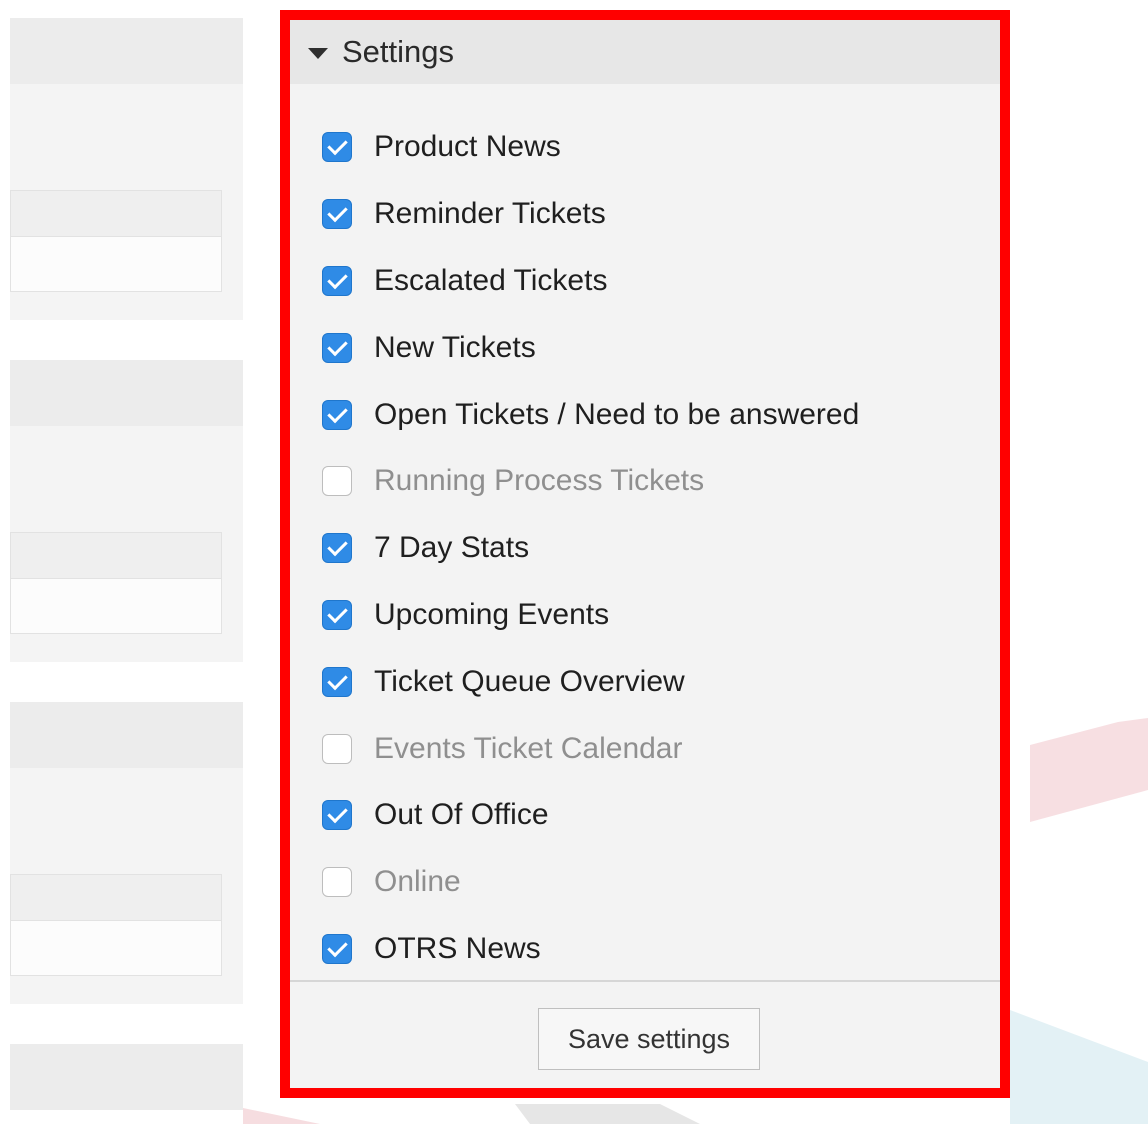 Image resolution: width=1148 pixels, height=1124 pixels. Describe the element at coordinates (539, 481) in the screenshot. I see `option-label: Running Process Tickets` at that location.